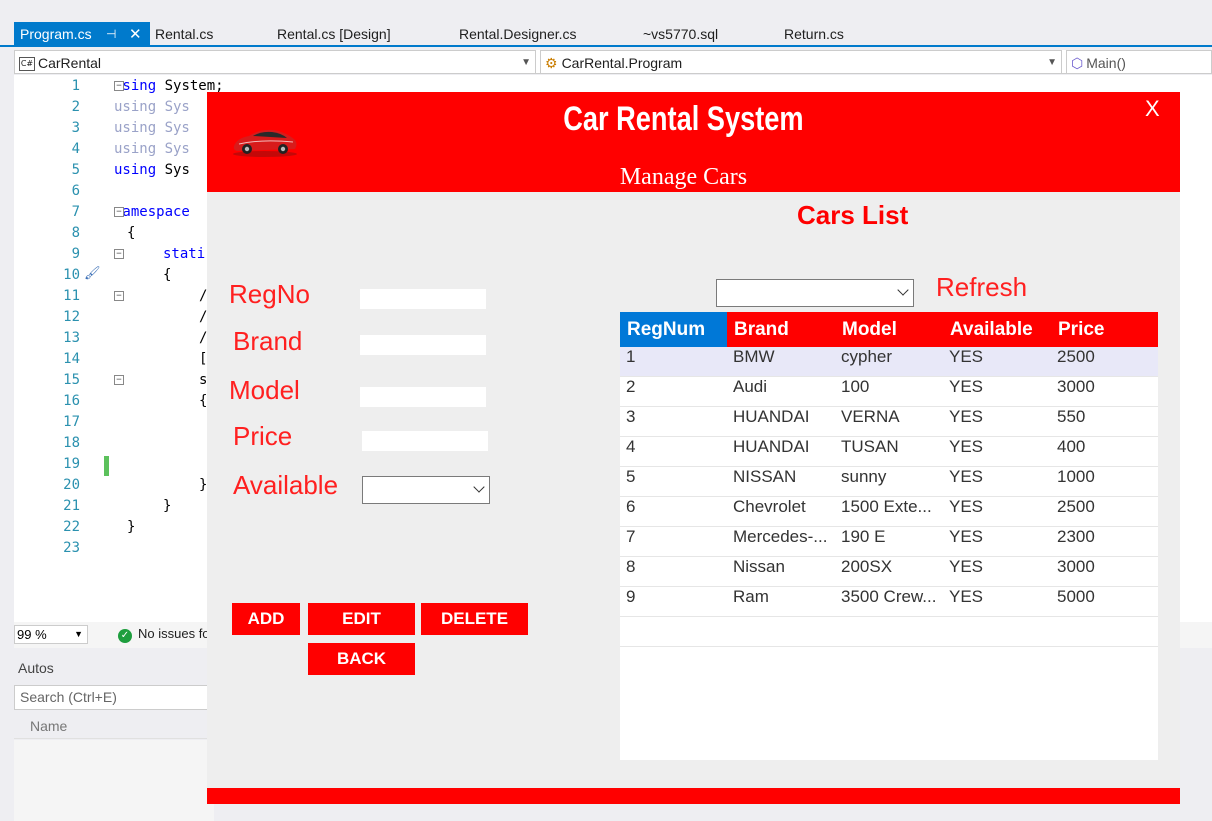 The width and height of the screenshot is (1212, 821). What do you see at coordinates (781, 362) in the screenshot?
I see `cell-brand: BMW` at bounding box center [781, 362].